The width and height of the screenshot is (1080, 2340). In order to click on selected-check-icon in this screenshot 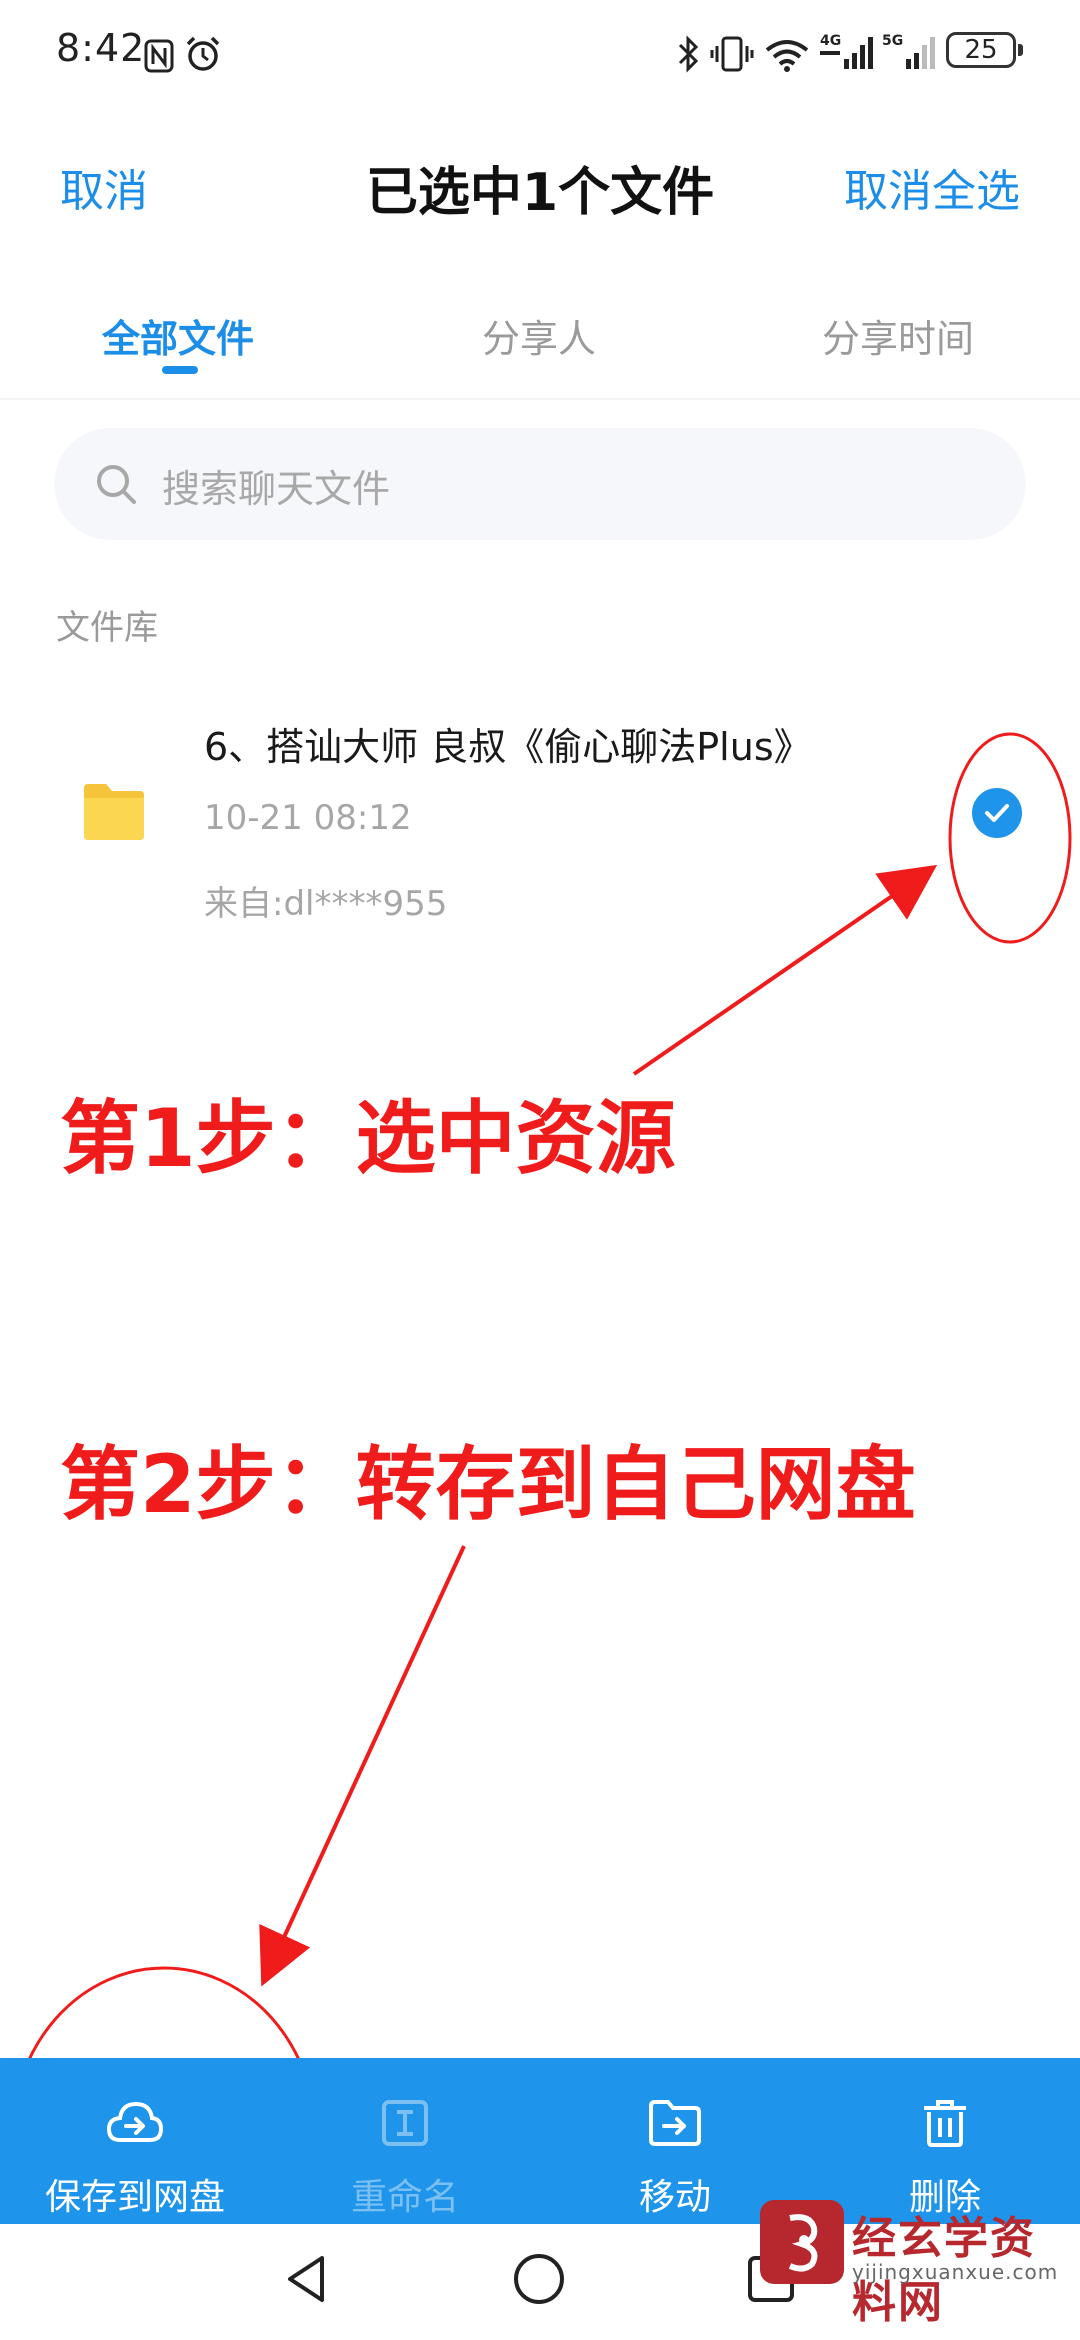, I will do `click(997, 813)`.